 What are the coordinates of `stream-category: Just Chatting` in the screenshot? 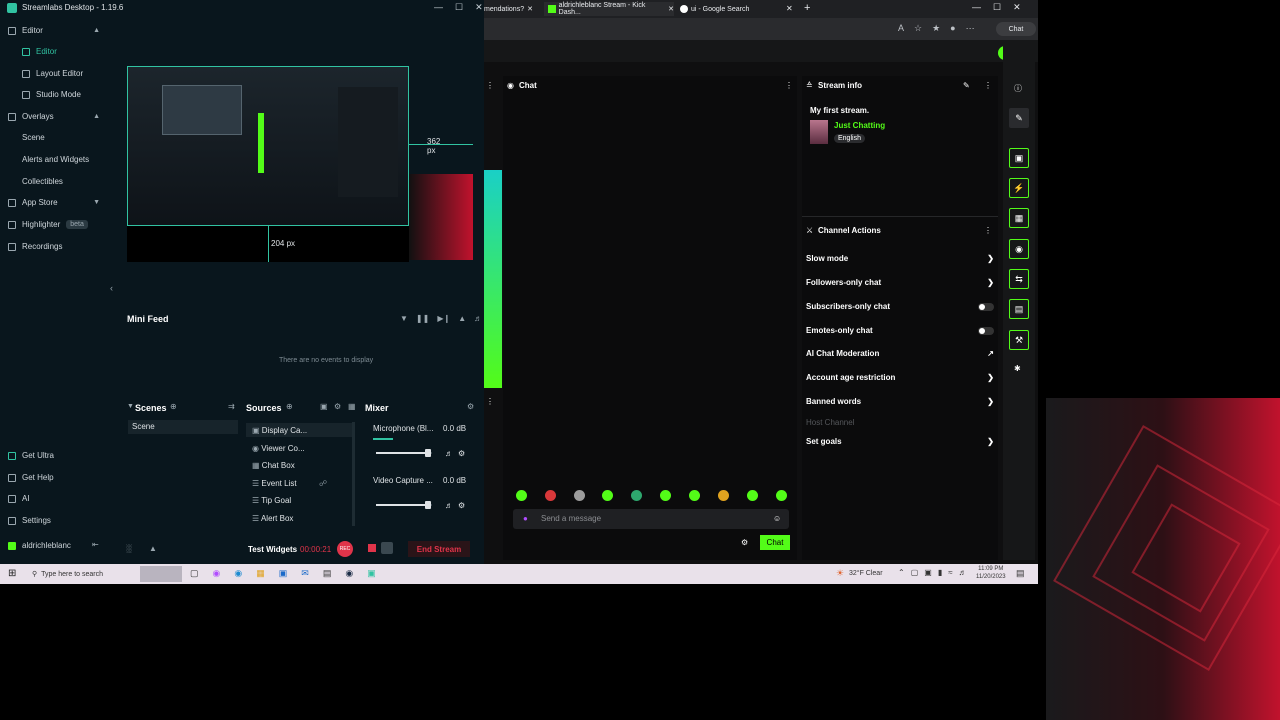 It's located at (859, 125).